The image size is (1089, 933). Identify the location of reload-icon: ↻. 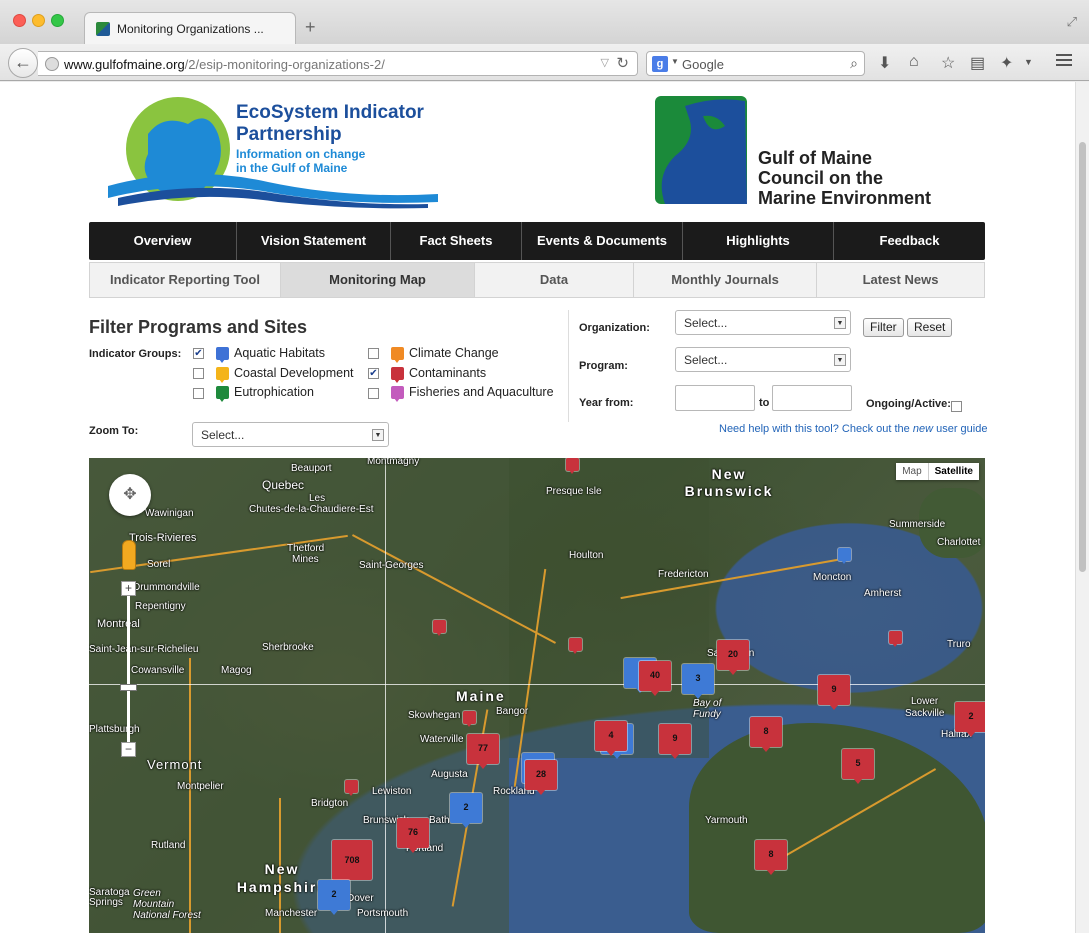
(622, 63).